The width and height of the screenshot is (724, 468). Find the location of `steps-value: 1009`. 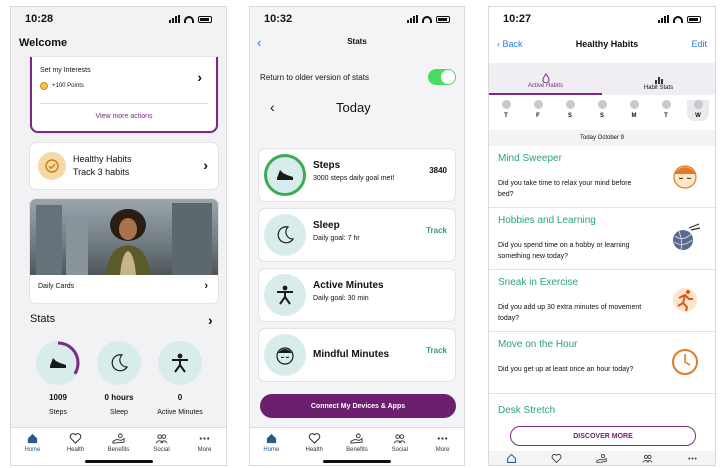

steps-value: 1009 is located at coordinates (58, 397).